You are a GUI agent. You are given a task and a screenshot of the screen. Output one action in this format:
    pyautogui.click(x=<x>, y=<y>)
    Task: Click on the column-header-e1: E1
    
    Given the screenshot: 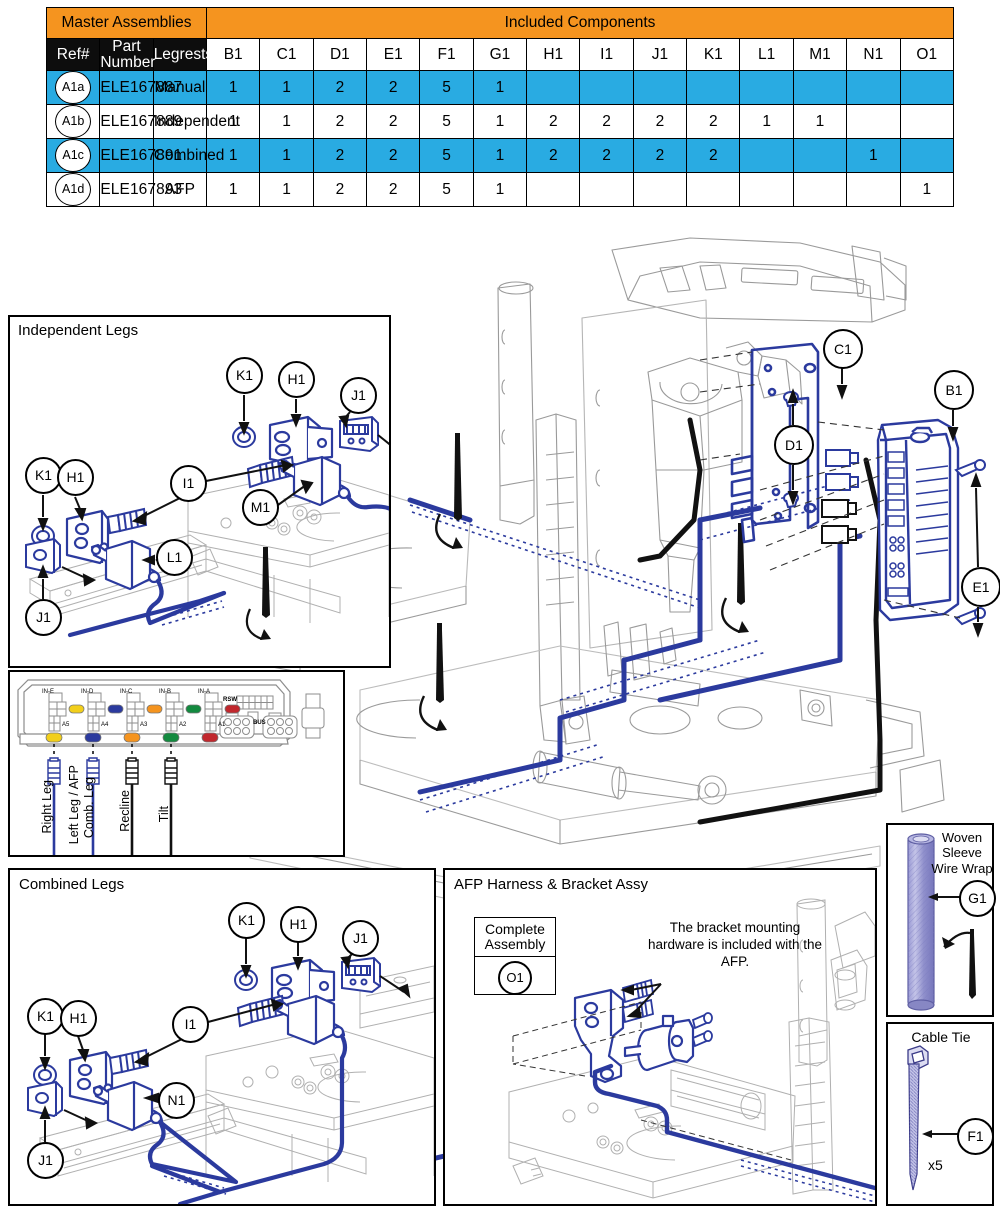 What is the action you would take?
    pyautogui.click(x=393, y=54)
    